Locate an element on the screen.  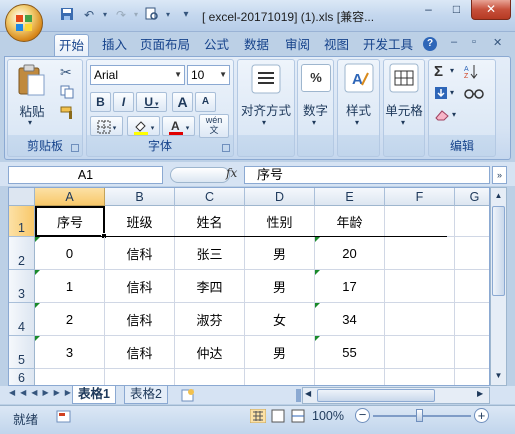
print-preview-icon is located at coordinates (152, 15).